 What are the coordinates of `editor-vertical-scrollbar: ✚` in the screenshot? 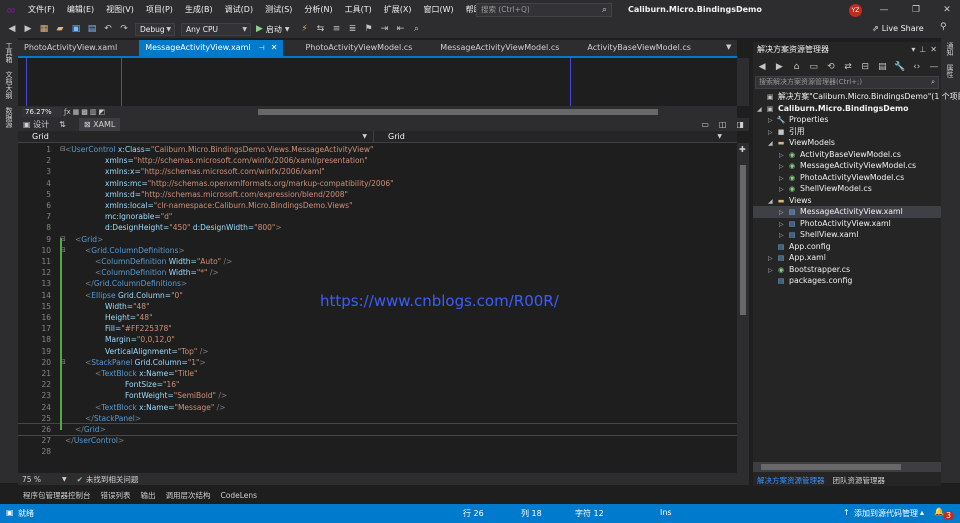 It's located at (743, 308).